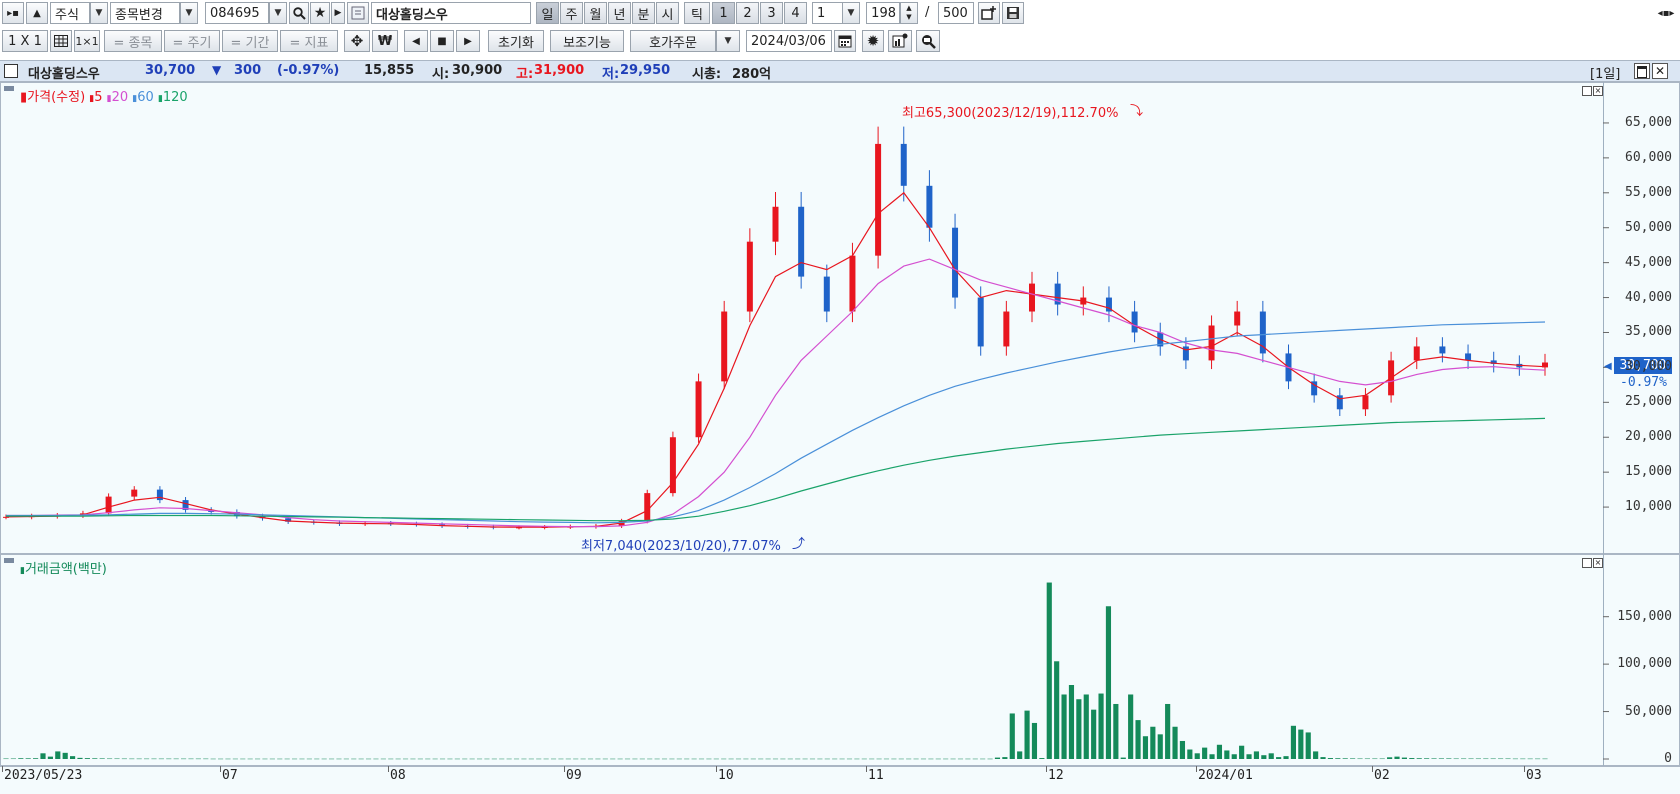 Image resolution: width=1680 pixels, height=794 pixels. Describe the element at coordinates (587, 41) in the screenshot. I see `aux-function-button: 보조기능` at that location.